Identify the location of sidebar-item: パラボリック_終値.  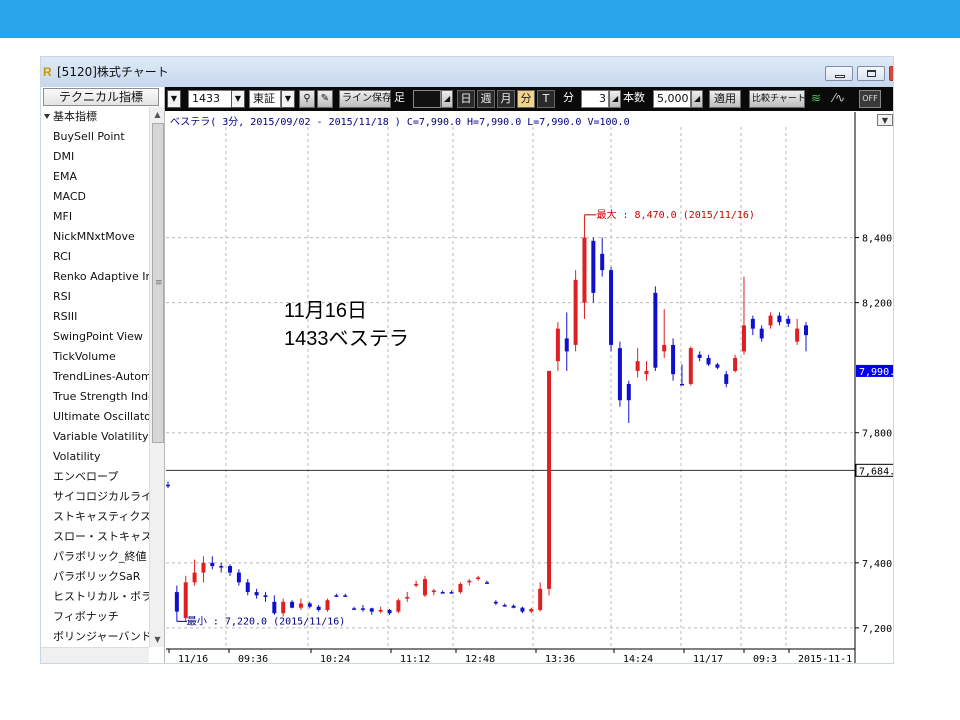
(95, 557).